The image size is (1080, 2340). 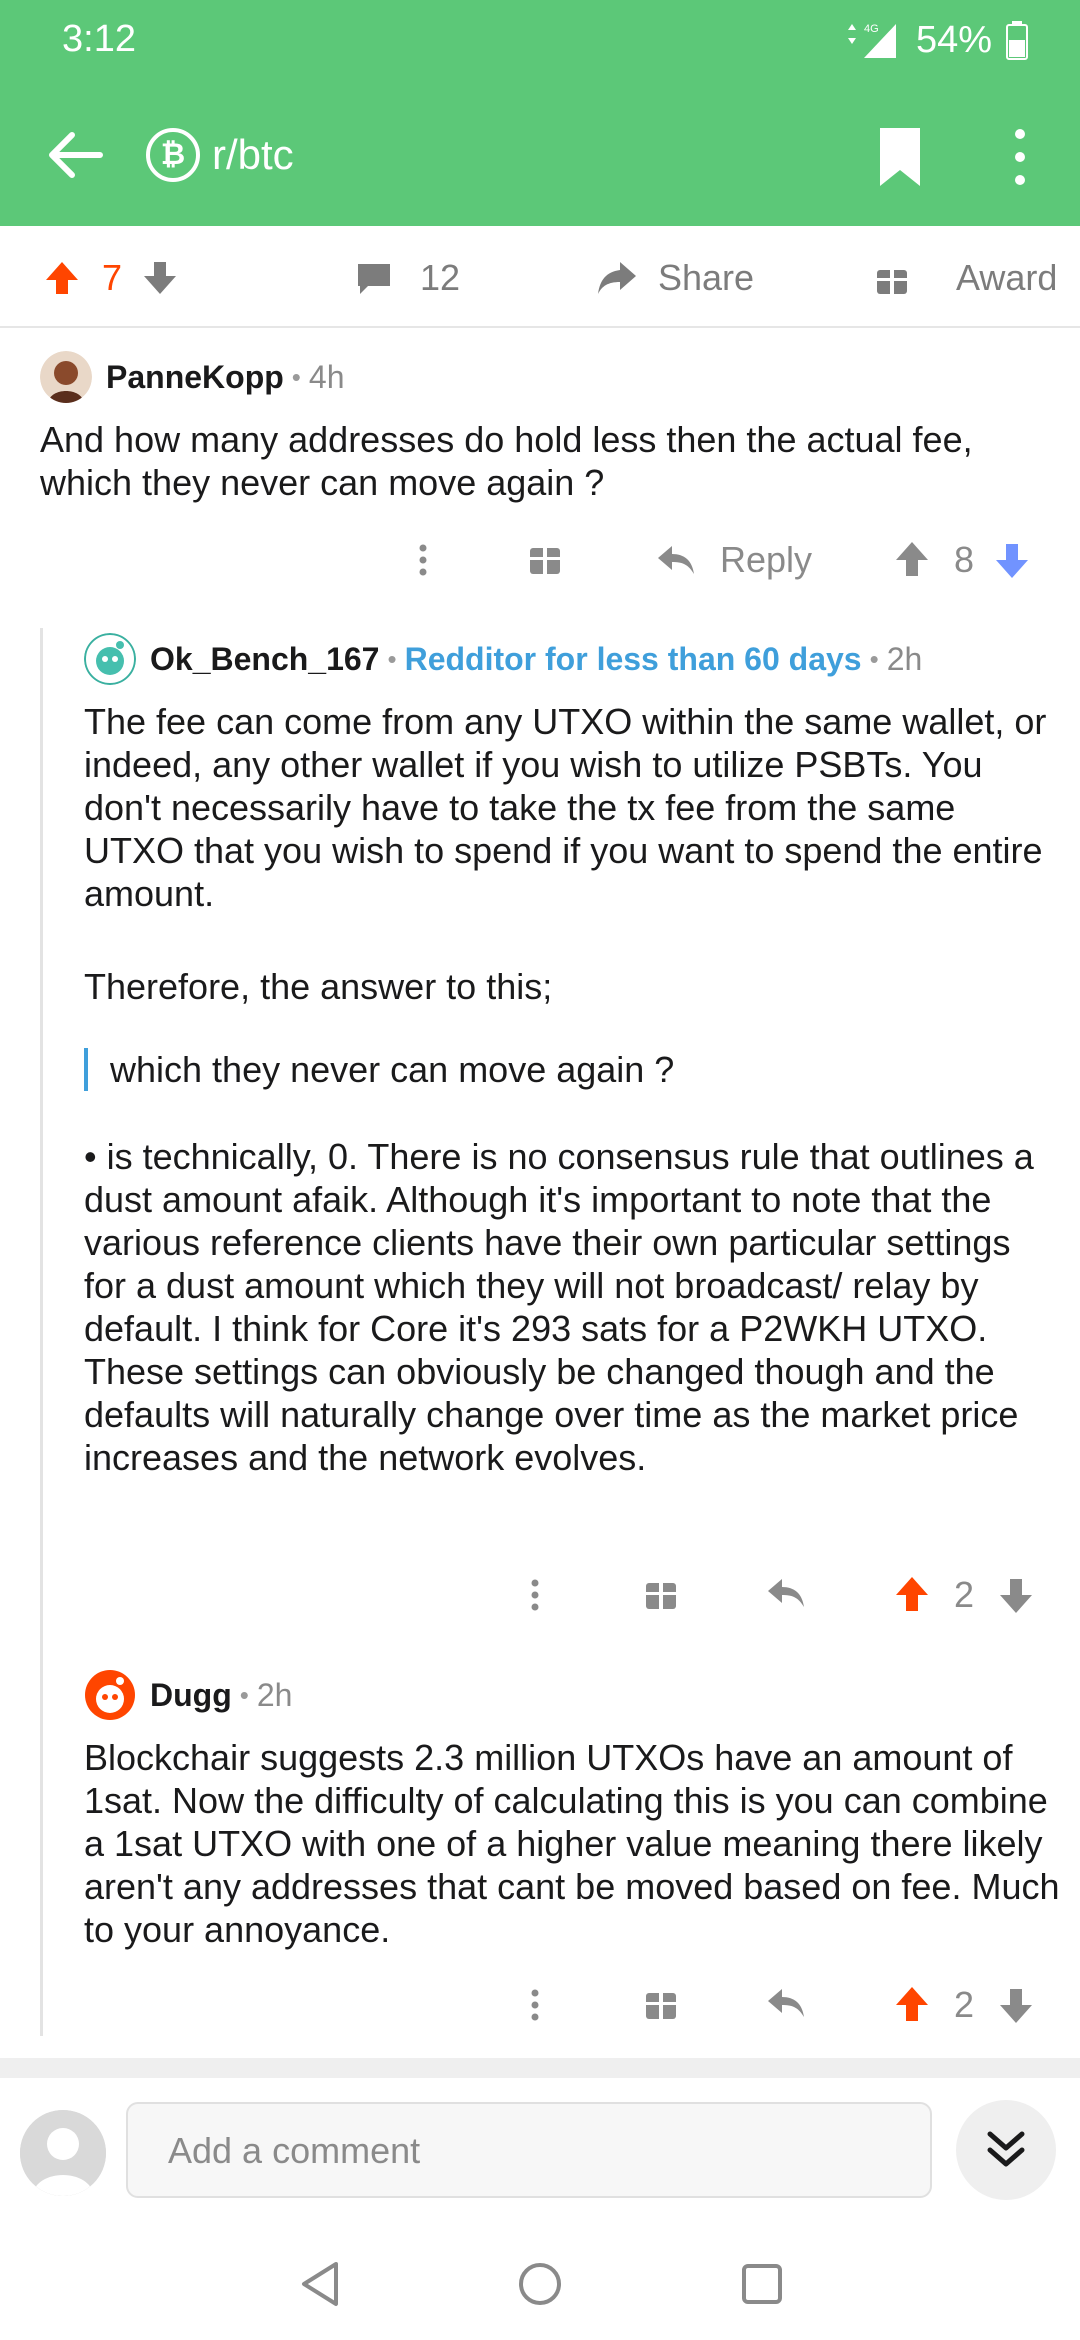 I want to click on share-arrow-icon, so click(x=617, y=278).